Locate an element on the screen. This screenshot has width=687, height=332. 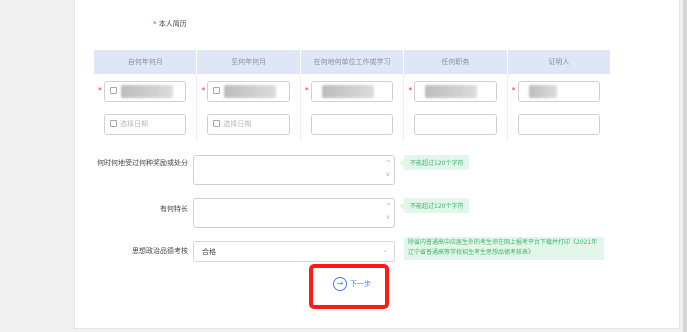
arrow-right-circle-icon: → is located at coordinates (340, 284).